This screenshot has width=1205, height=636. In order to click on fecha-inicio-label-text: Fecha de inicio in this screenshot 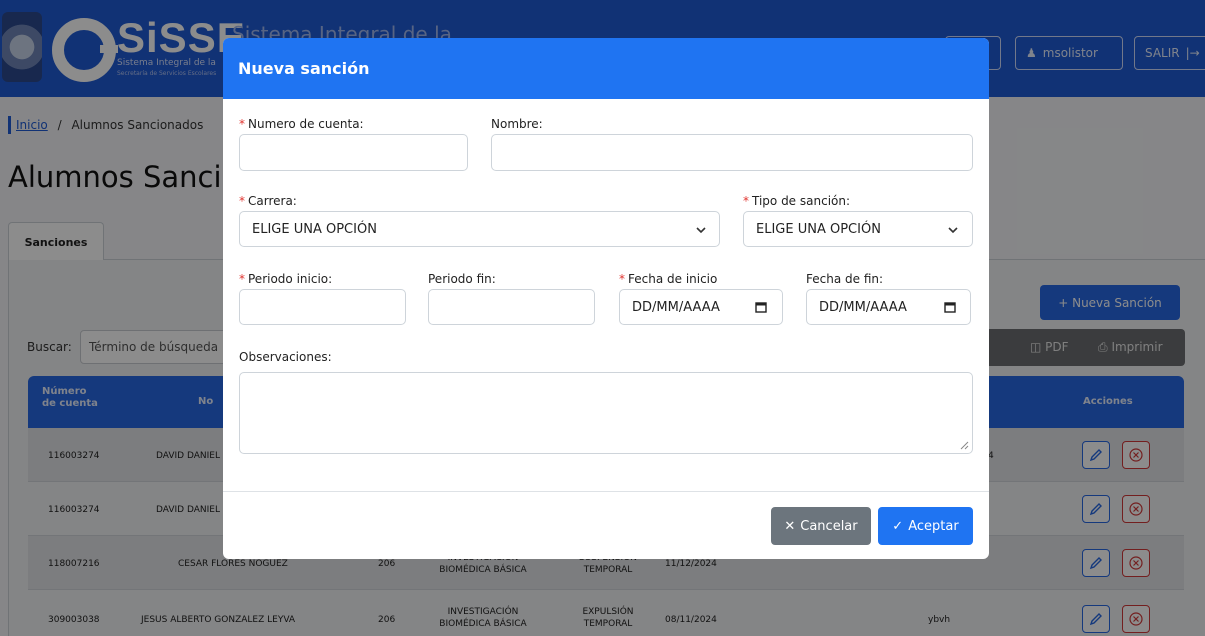, I will do `click(673, 279)`.